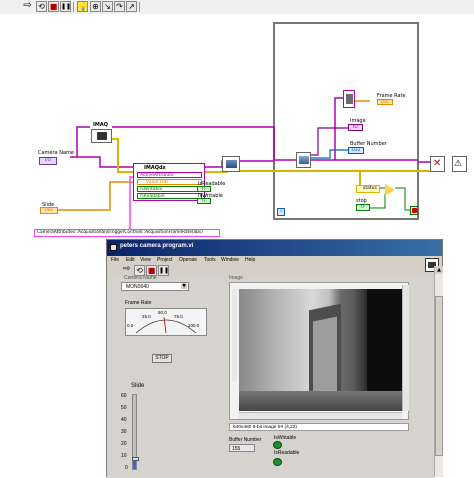 This screenshot has height=478, width=474. Describe the element at coordinates (405, 348) in the screenshot. I see `image-vertical-scrollbar` at that location.